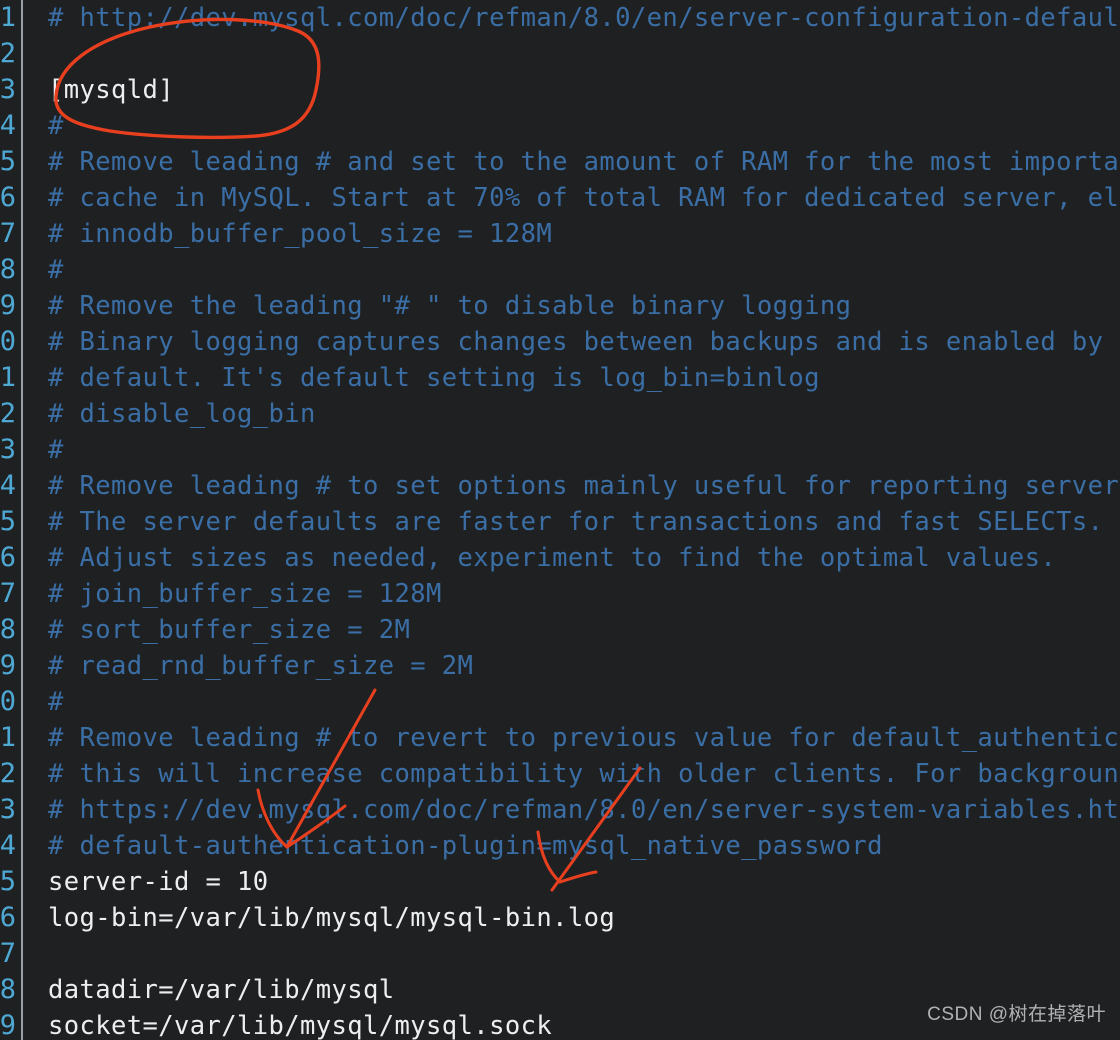 Image resolution: width=1120 pixels, height=1040 pixels. I want to click on line-number: 45, so click(8, 881).